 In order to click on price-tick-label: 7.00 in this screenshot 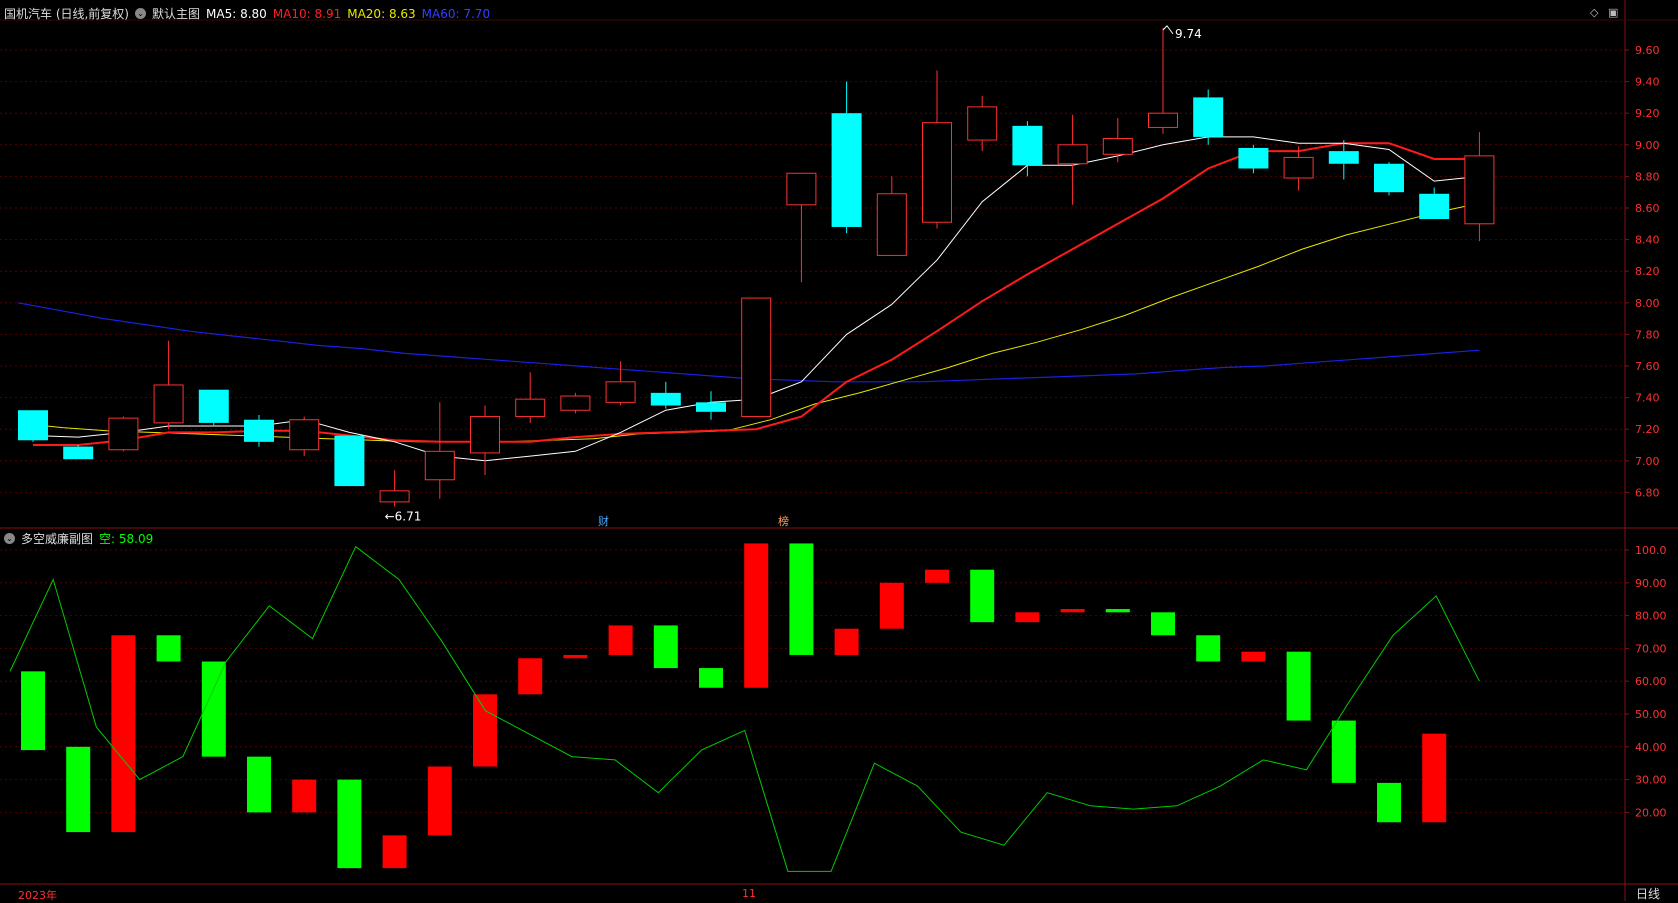, I will do `click(1647, 461)`.